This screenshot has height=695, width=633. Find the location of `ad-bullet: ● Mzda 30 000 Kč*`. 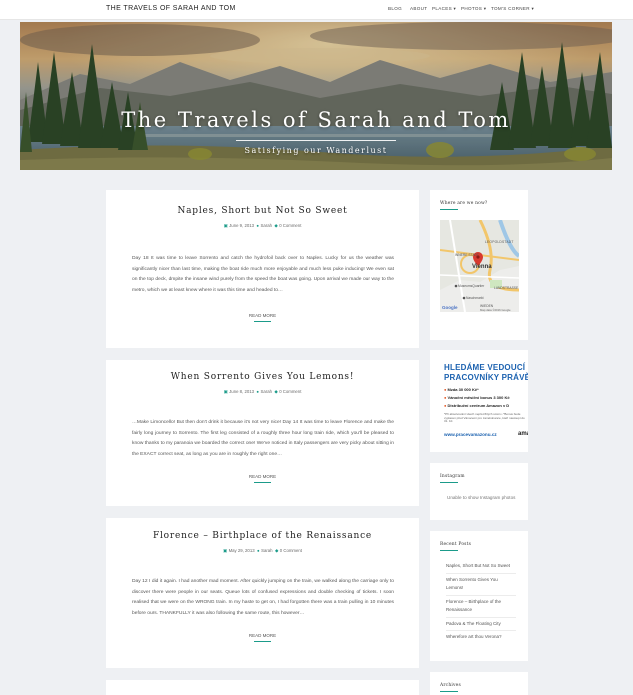

ad-bullet: ● Mzda 30 000 Kč* is located at coordinates (461, 389).